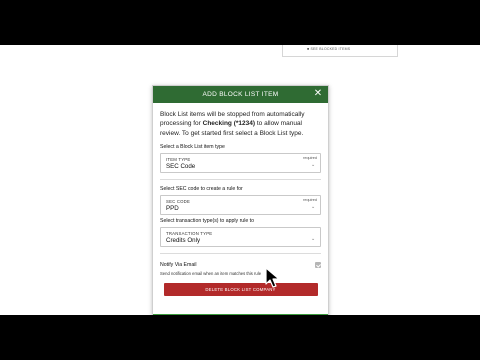  Describe the element at coordinates (189, 234) in the screenshot. I see `transaction-type-caption: TRANSACTION TYPE` at that location.